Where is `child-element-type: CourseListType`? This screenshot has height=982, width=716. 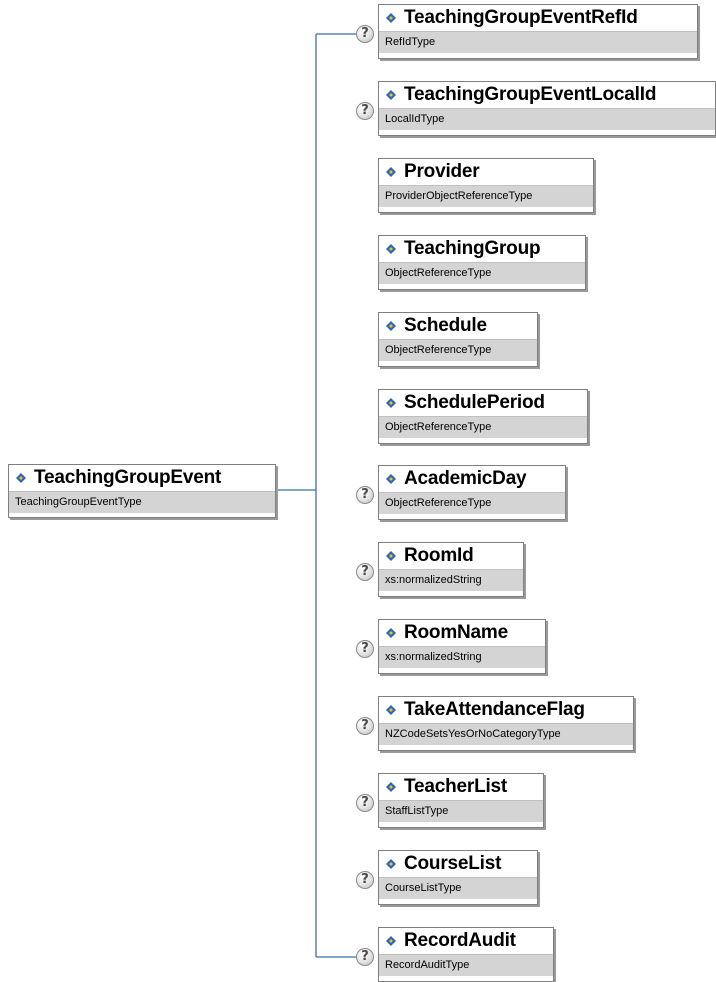 child-element-type: CourseListType is located at coordinates (458, 888).